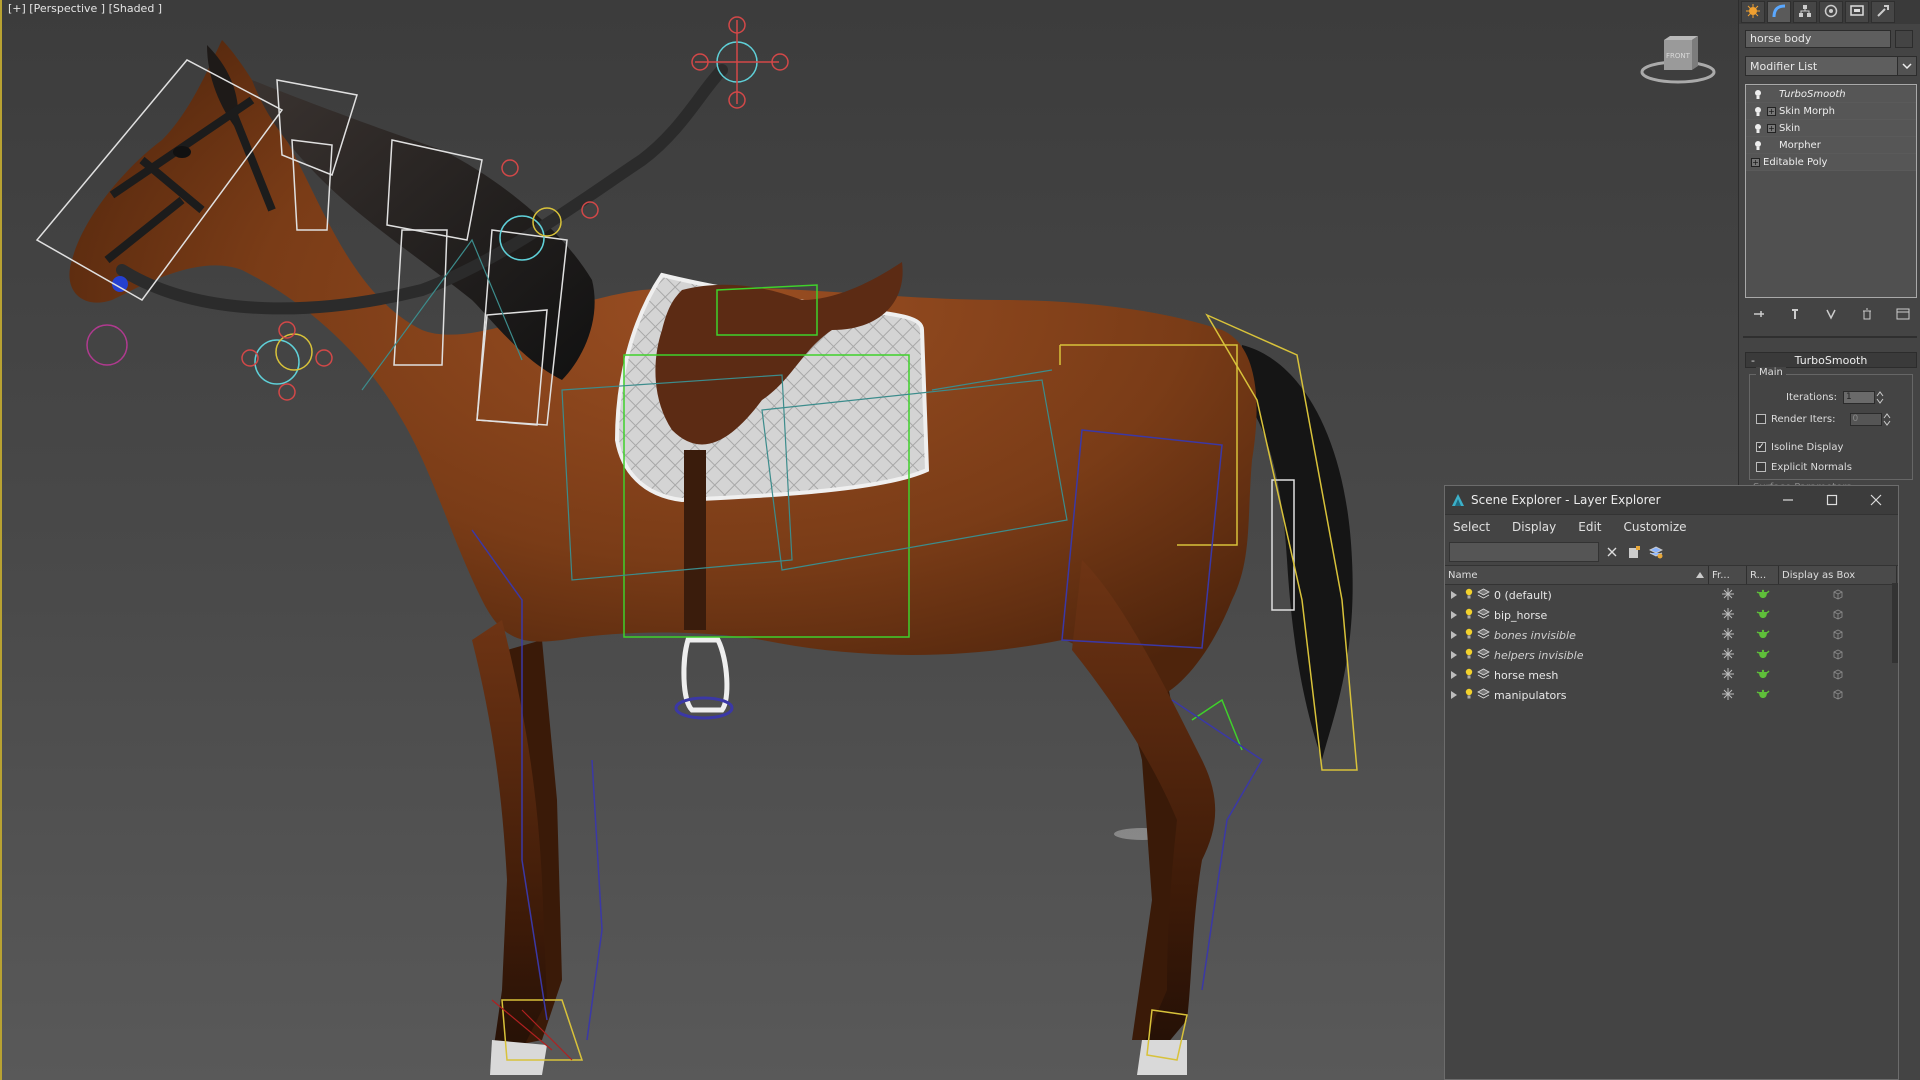 This screenshot has width=1920, height=1080. What do you see at coordinates (1779, 12) in the screenshot?
I see `modify-tab` at bounding box center [1779, 12].